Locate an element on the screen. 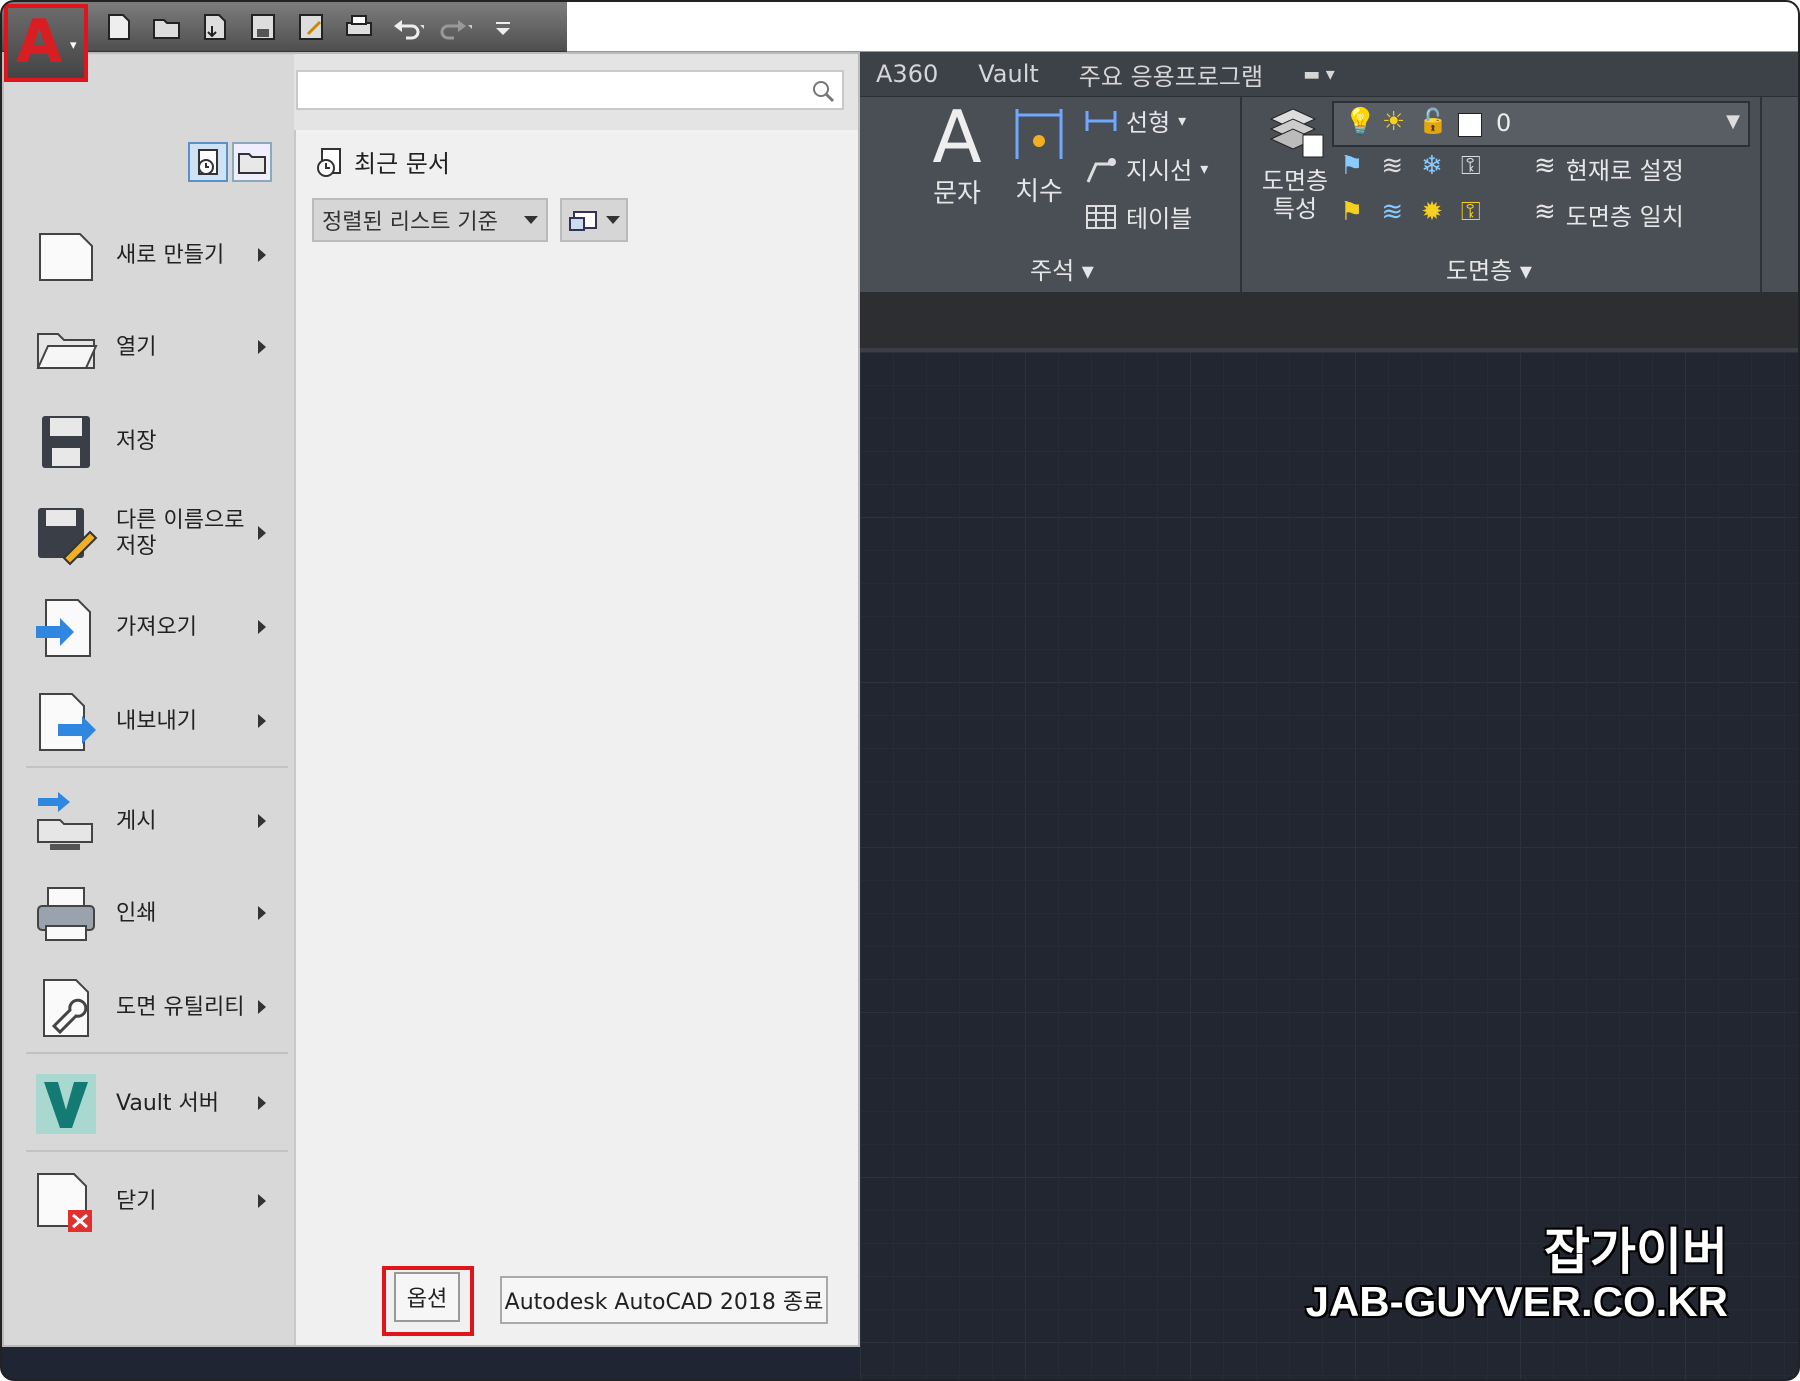  layer-dropdown: 💡 ☀ 🔓 0 ▼ is located at coordinates (1541, 124).